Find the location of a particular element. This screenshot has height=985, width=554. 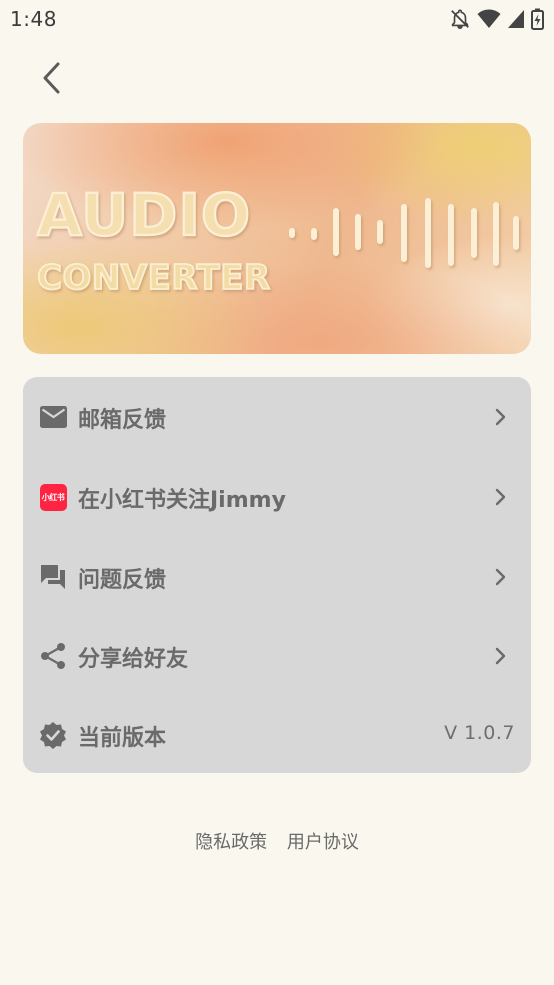

menu-item-label: 邮箱反馈 is located at coordinates (122, 420).